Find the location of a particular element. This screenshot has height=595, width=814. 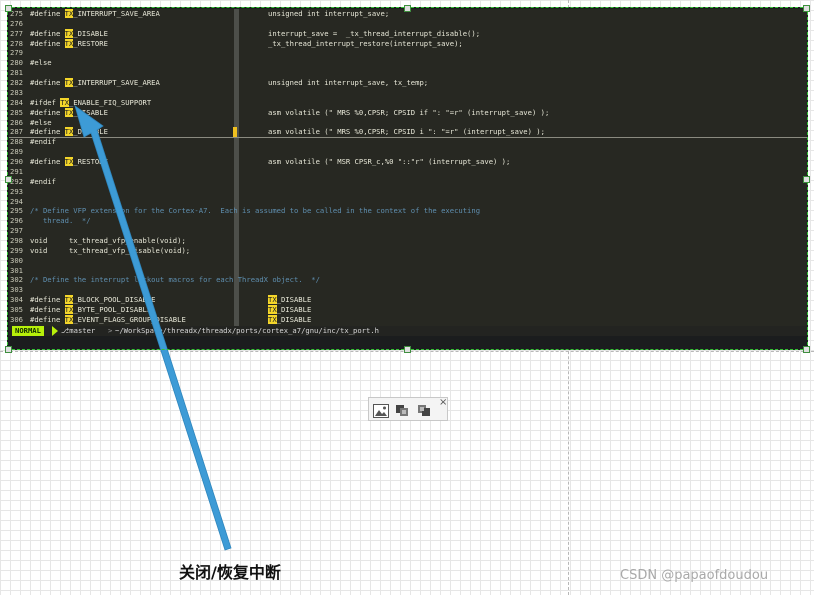

line-number: 278 is located at coordinates (16, 43).